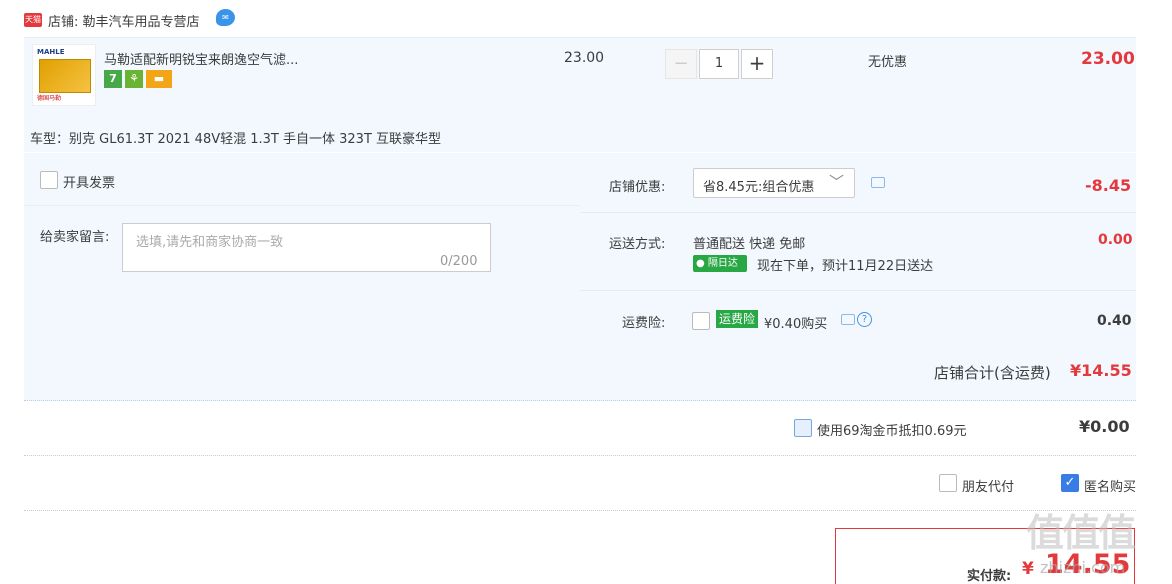 This screenshot has width=1172, height=584. Describe the element at coordinates (758, 185) in the screenshot. I see `shop-discount-selected: 省8.45元:组合优惠` at that location.